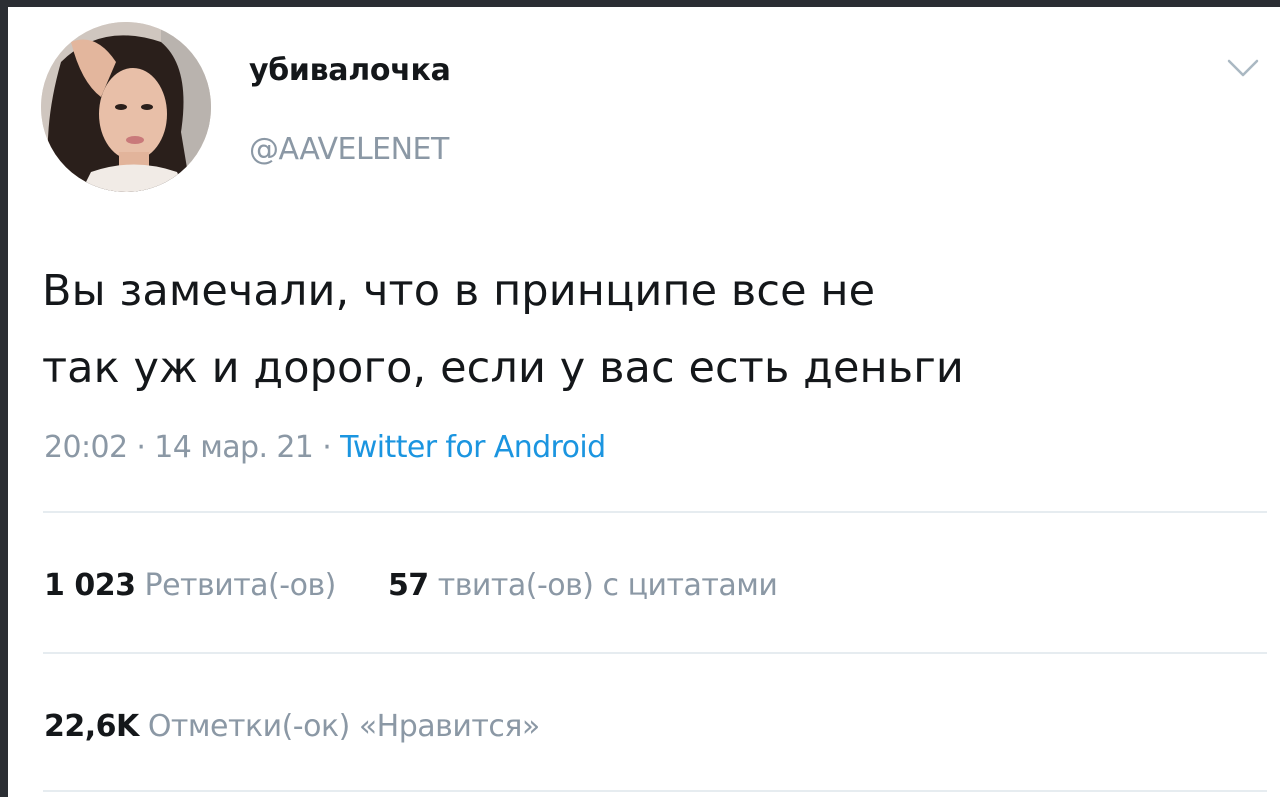 This screenshot has height=797, width=1280. Describe the element at coordinates (90, 585) in the screenshot. I see `retweet-count: 1 023` at that location.